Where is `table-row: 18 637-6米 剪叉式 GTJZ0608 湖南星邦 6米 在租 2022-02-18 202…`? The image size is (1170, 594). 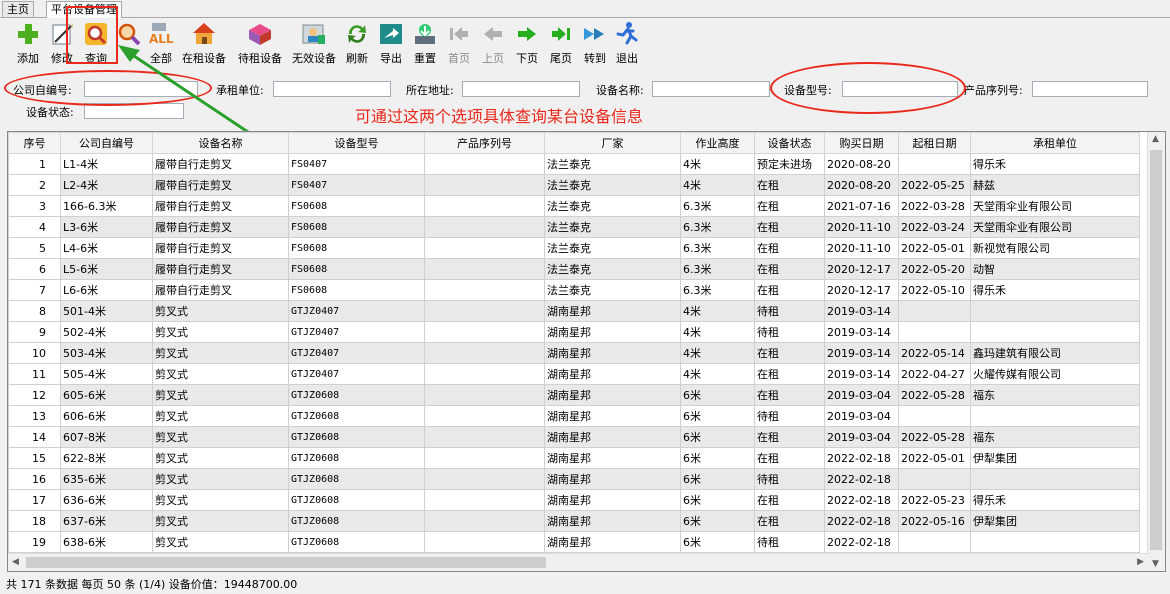 table-row: 18 637-6米 剪叉式 GTJZ0608 湖南星邦 6米 在租 2022-02-18 202… is located at coordinates (574, 521).